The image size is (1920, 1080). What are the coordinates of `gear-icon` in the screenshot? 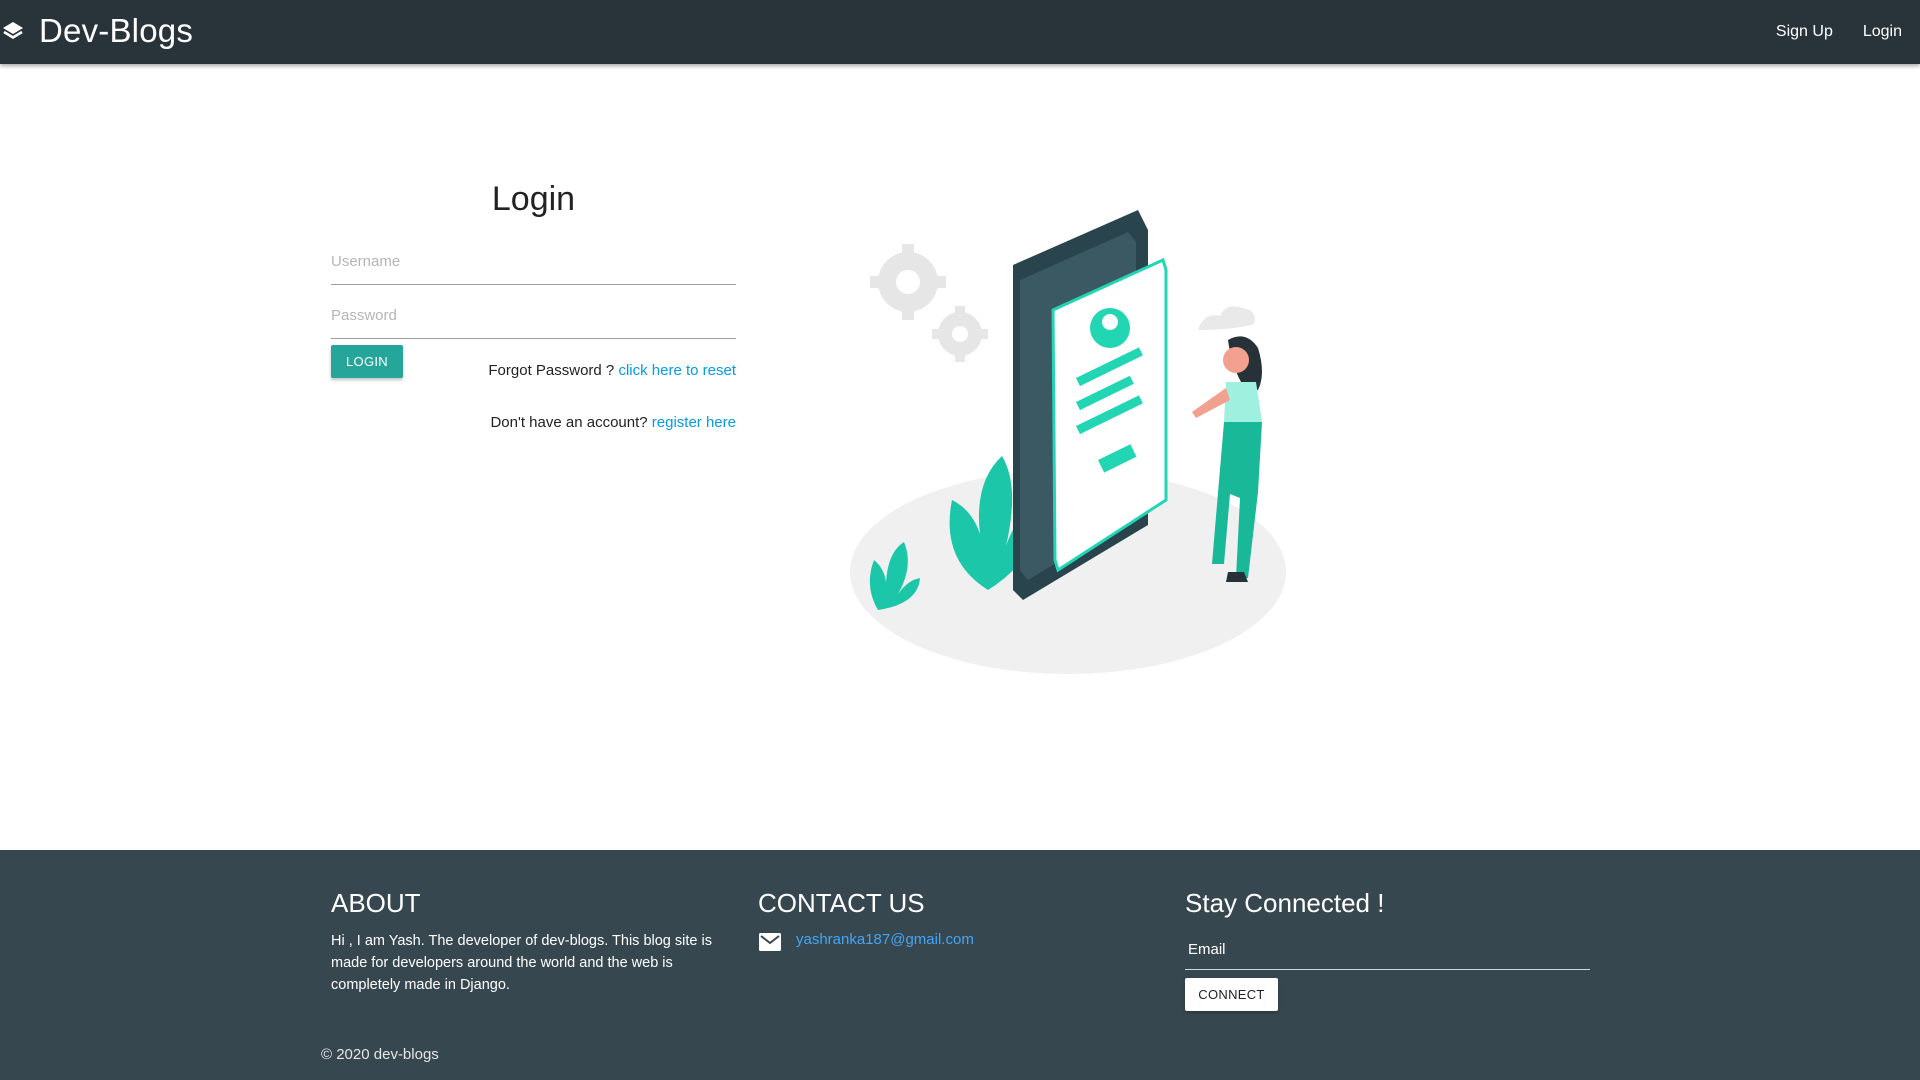 It's located at (929, 303).